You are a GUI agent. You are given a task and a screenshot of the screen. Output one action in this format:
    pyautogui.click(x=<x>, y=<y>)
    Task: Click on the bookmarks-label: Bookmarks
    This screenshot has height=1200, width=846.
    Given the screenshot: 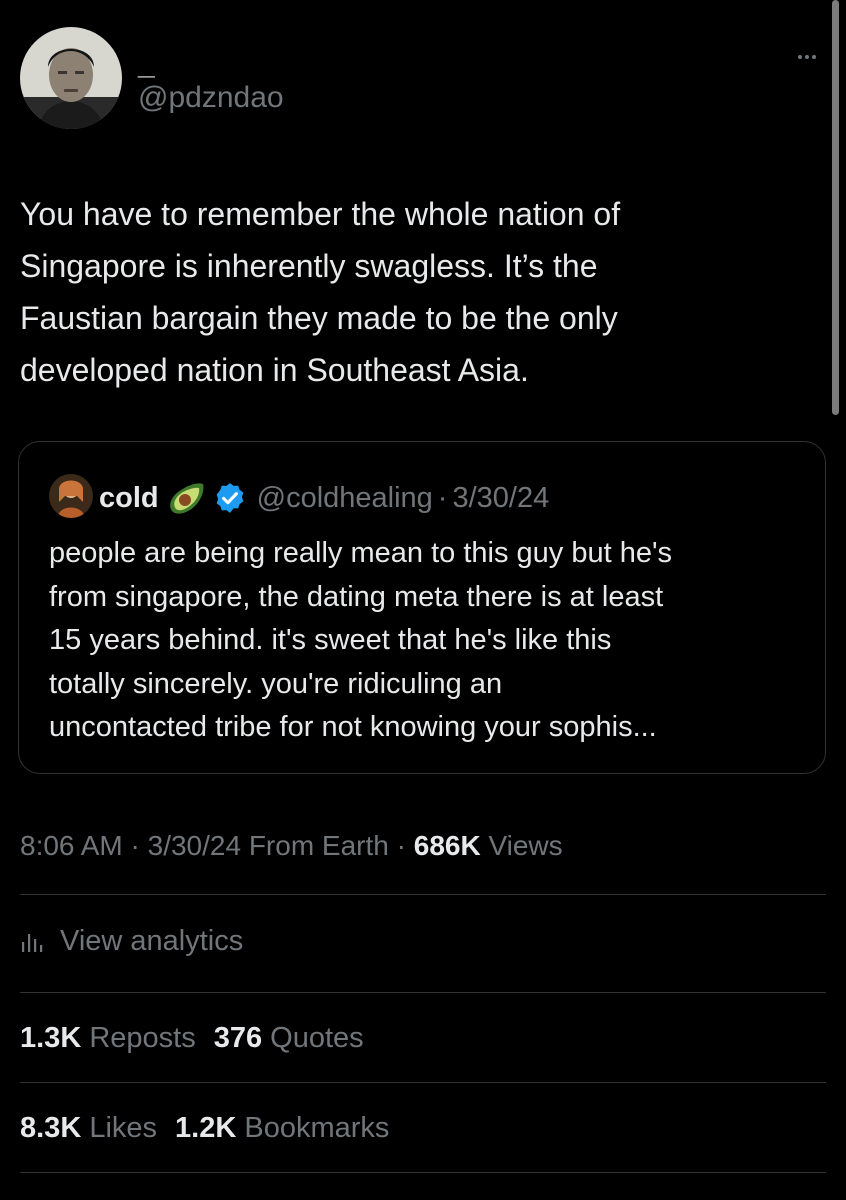 What is the action you would take?
    pyautogui.click(x=317, y=1128)
    